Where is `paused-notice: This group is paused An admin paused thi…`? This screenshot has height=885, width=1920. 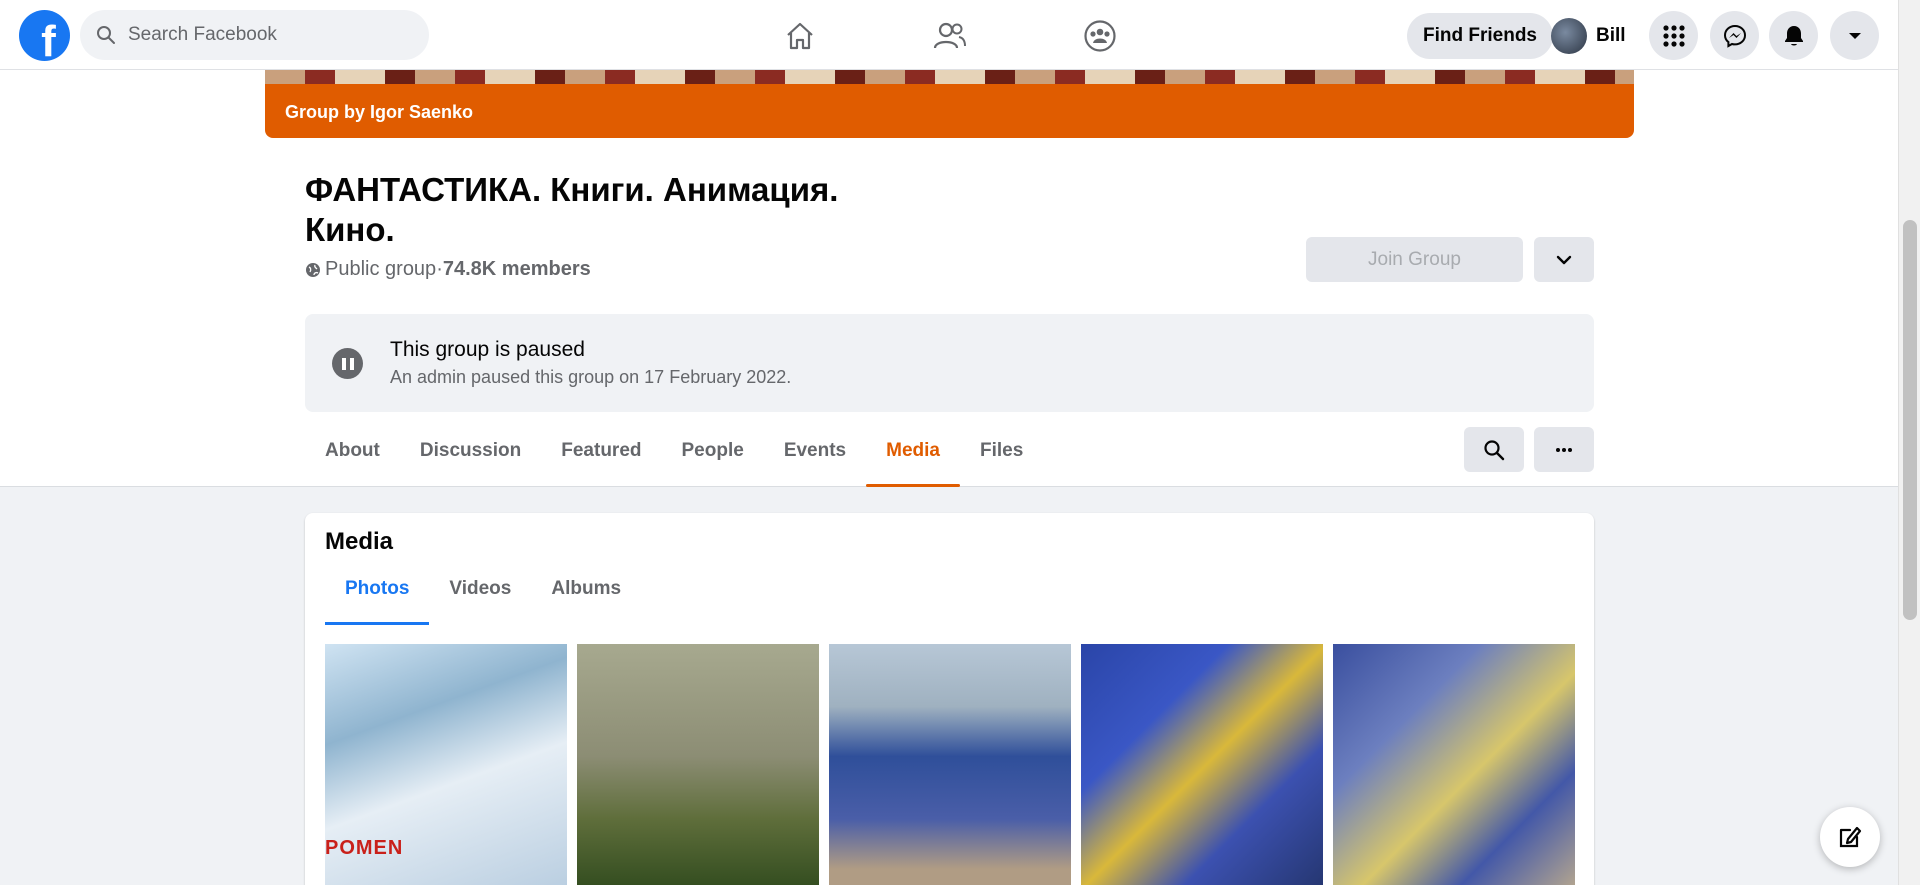 paused-notice: This group is paused An admin paused thi… is located at coordinates (949, 363).